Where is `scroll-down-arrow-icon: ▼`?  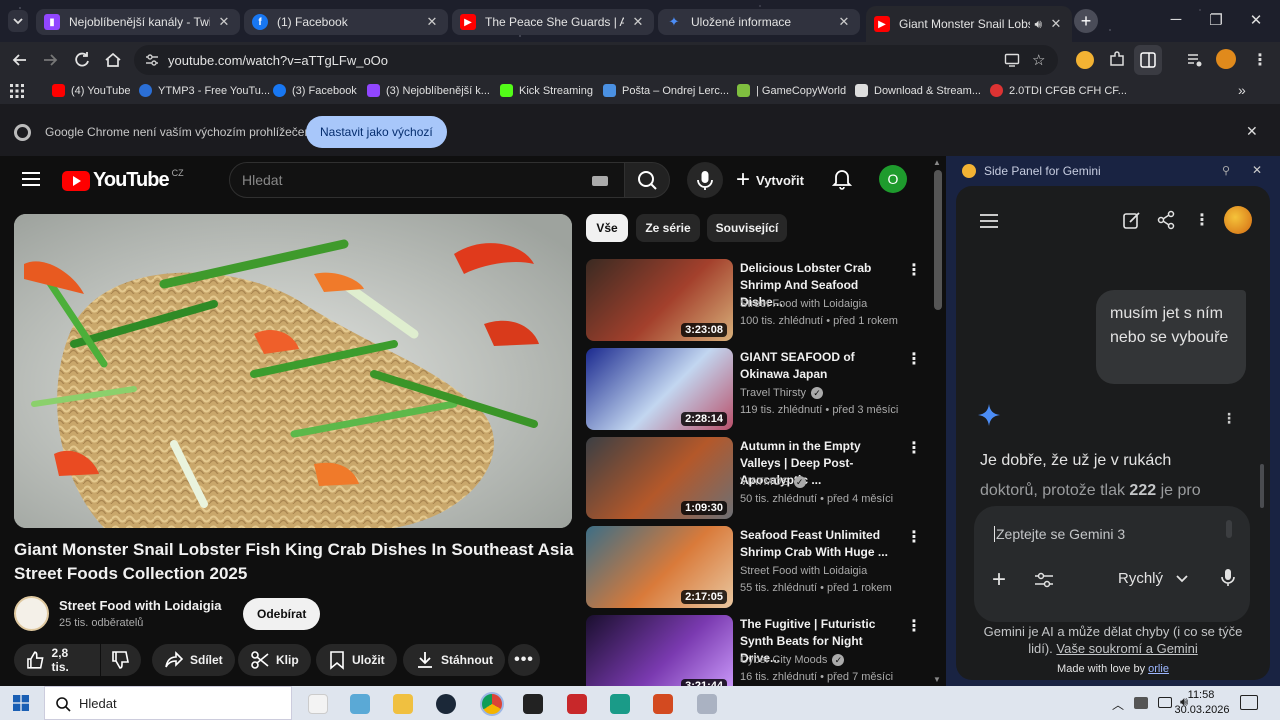
scroll-down-arrow-icon: ▼ is located at coordinates (937, 679).